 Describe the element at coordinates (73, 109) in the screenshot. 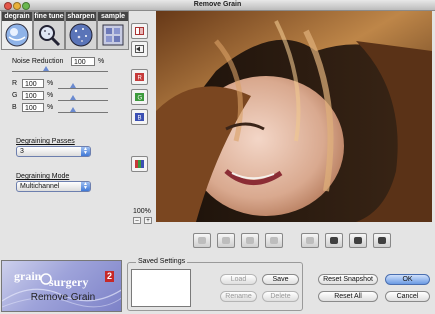

I see `blue-channel-slider-thumb` at that location.